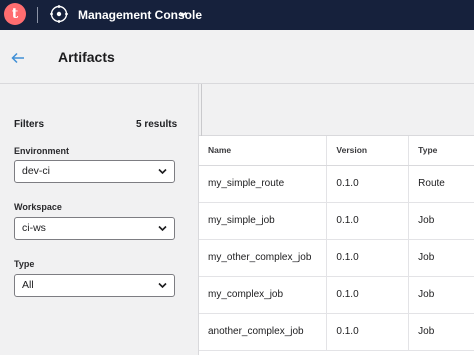 The image size is (474, 355). What do you see at coordinates (42, 151) in the screenshot?
I see `environment-label: Environment` at bounding box center [42, 151].